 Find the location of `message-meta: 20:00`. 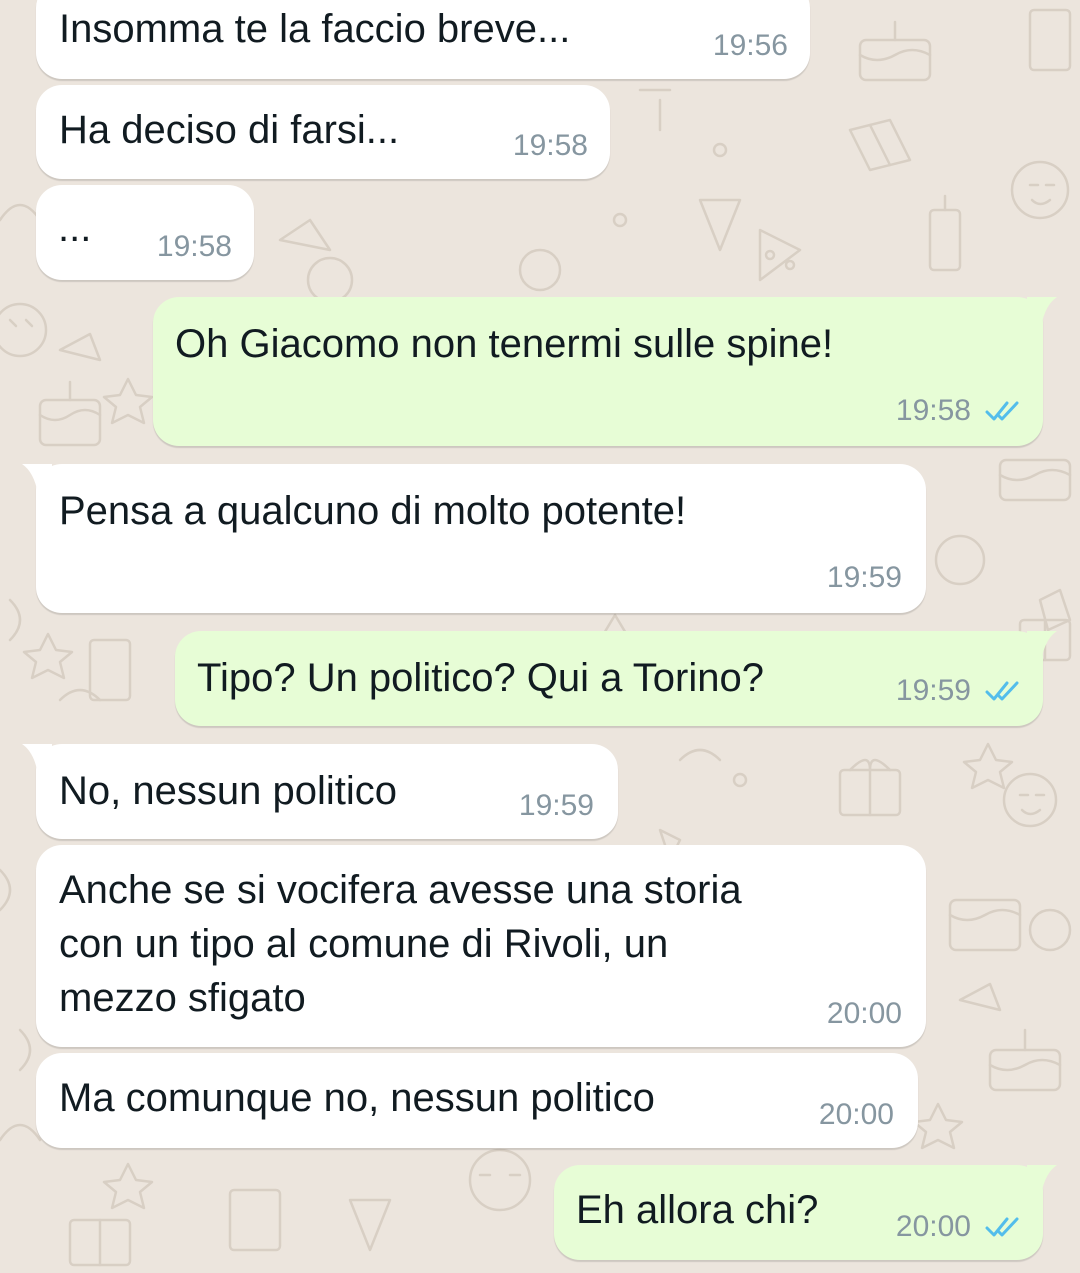

message-meta: 20:00 is located at coordinates (958, 1227).